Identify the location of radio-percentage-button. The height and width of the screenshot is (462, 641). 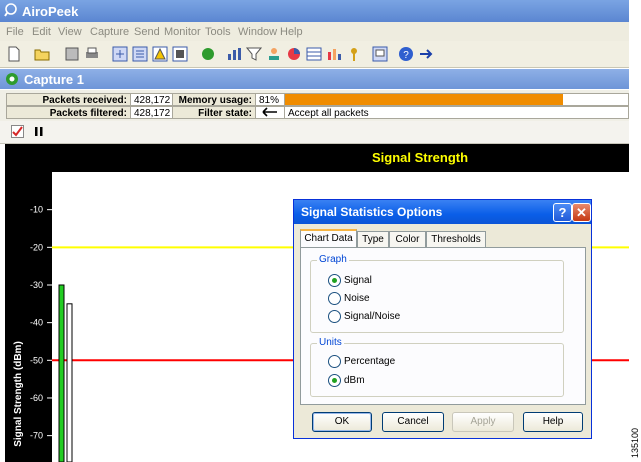
(334, 361).